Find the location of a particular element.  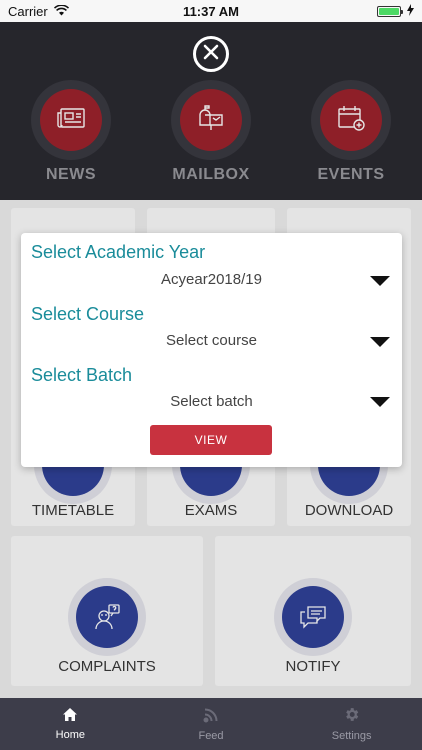

tab-settings: Settings is located at coordinates (351, 724).